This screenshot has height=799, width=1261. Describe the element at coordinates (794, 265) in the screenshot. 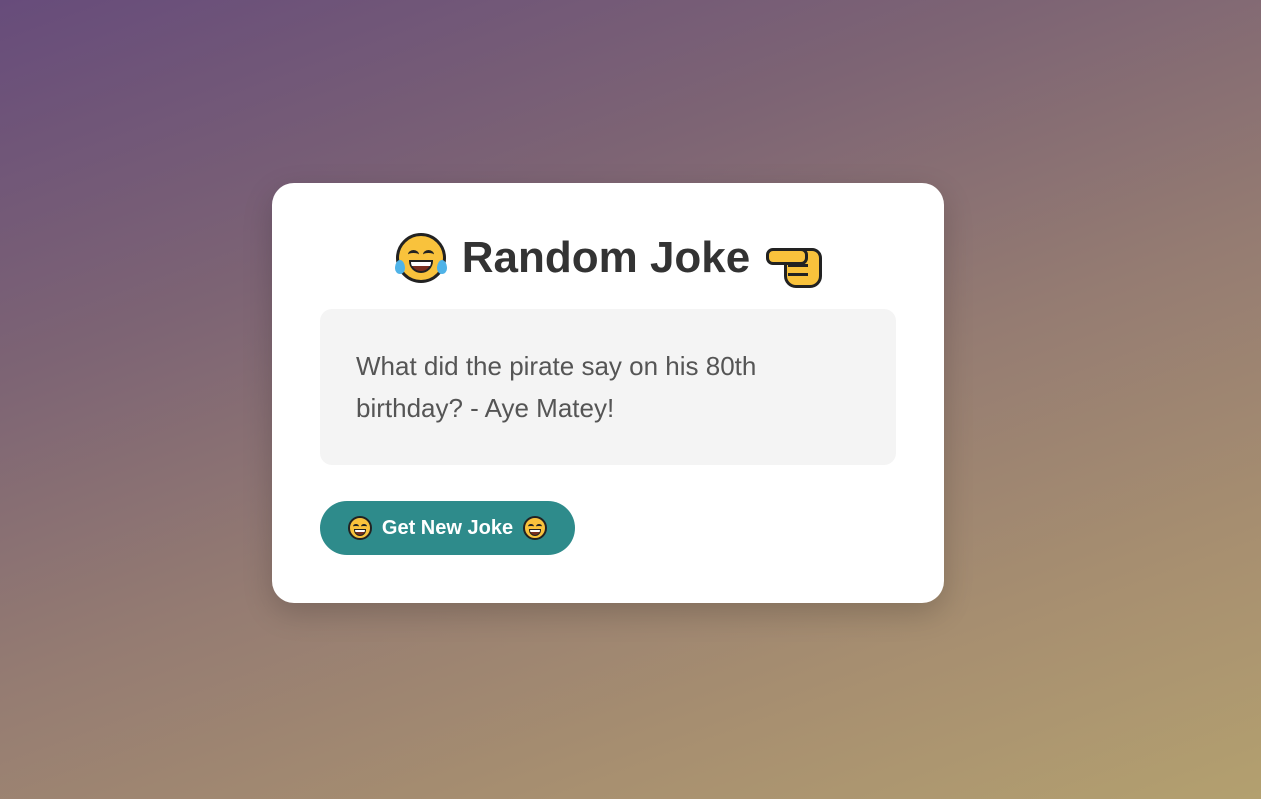

I see `pointing-hand-icon` at that location.